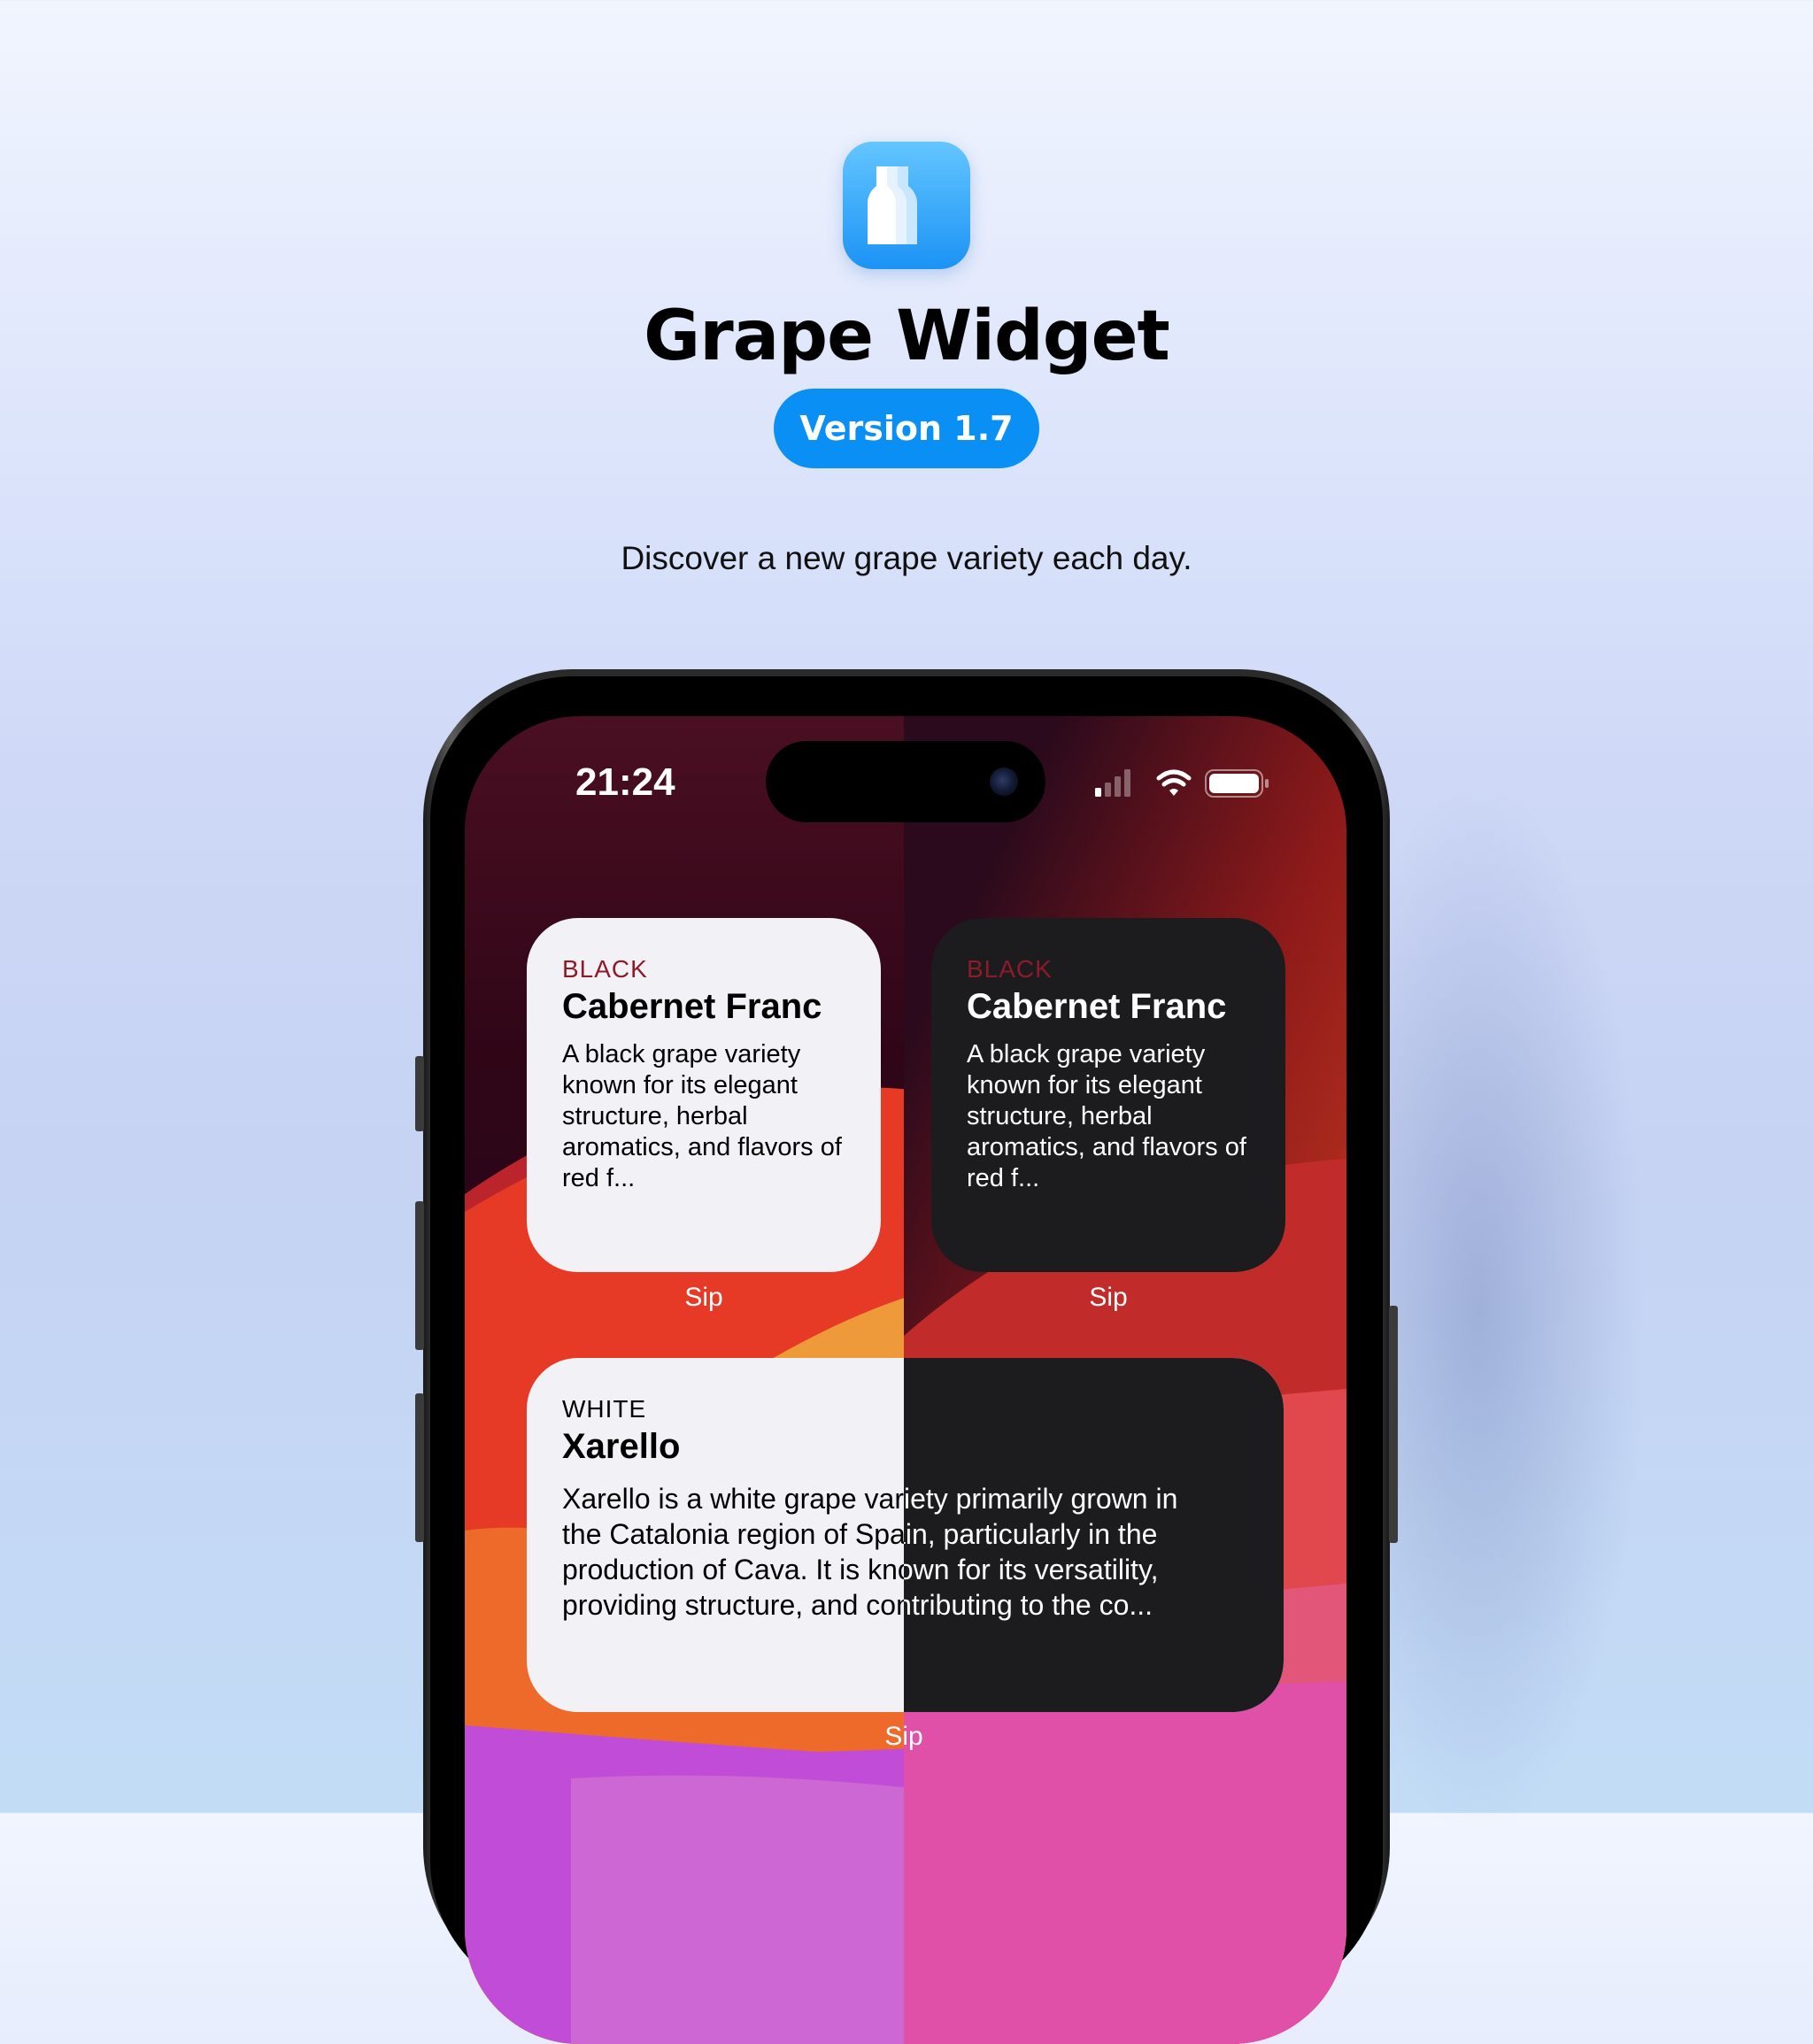 This screenshot has width=1813, height=2044. Describe the element at coordinates (907, 336) in the screenshot. I see `app-title: Grape Widget` at that location.